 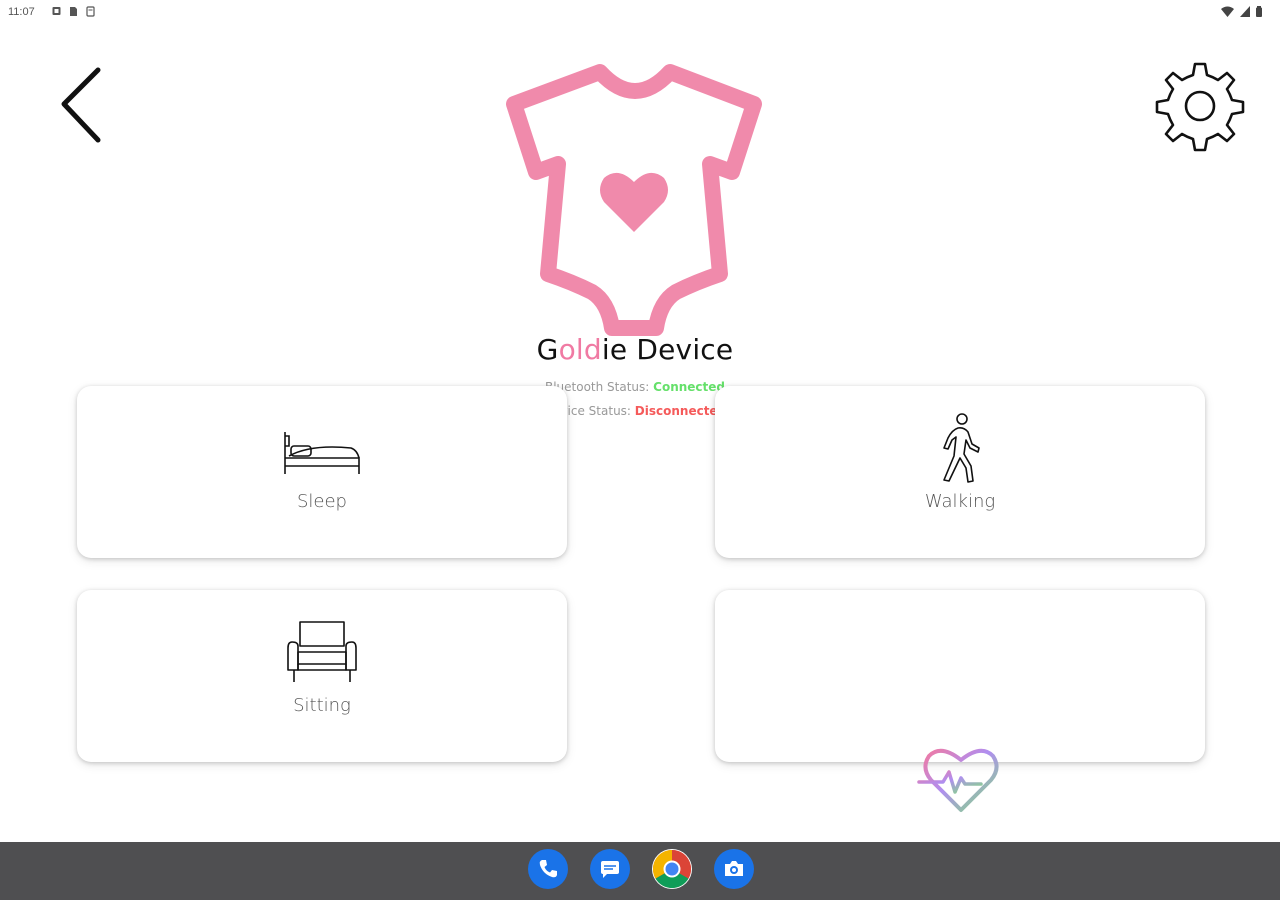 I want to click on sleep-card: Sleep, so click(x=322, y=472).